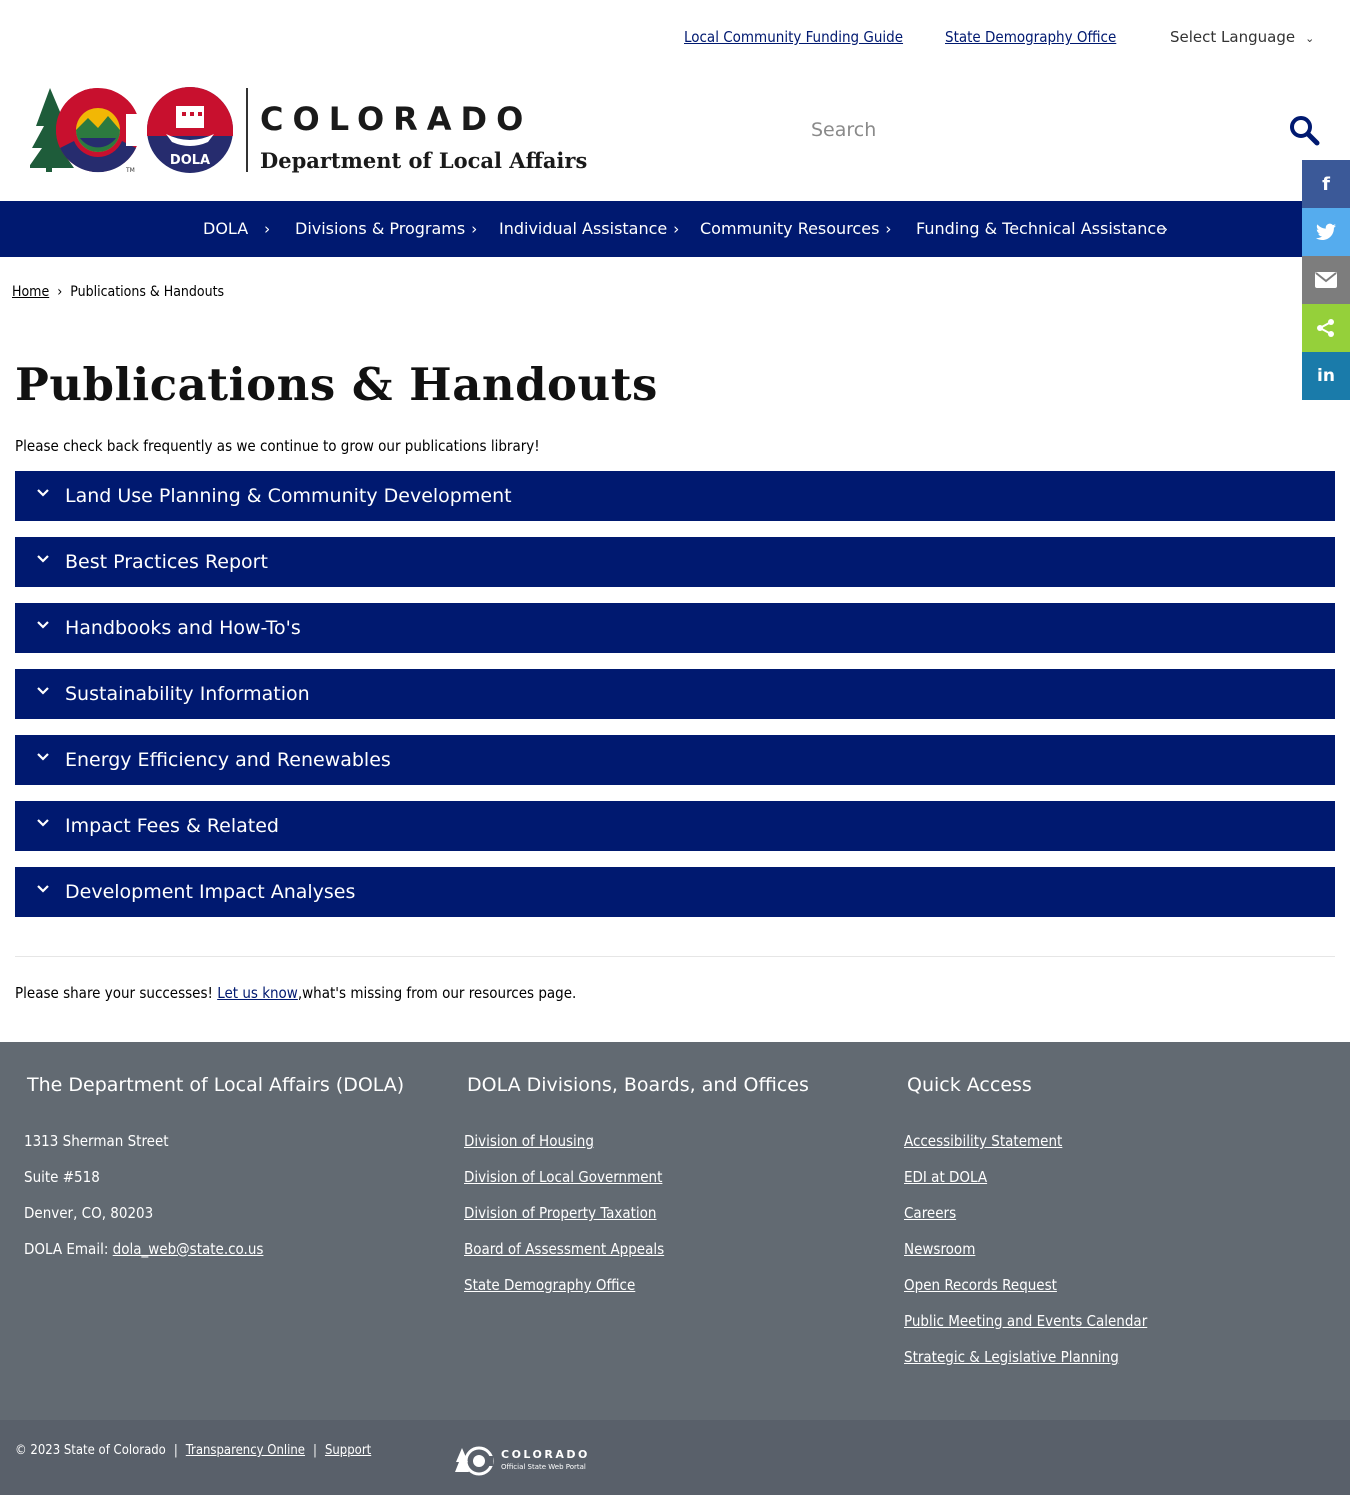  I want to click on facebook-icon: f, so click(1326, 184).